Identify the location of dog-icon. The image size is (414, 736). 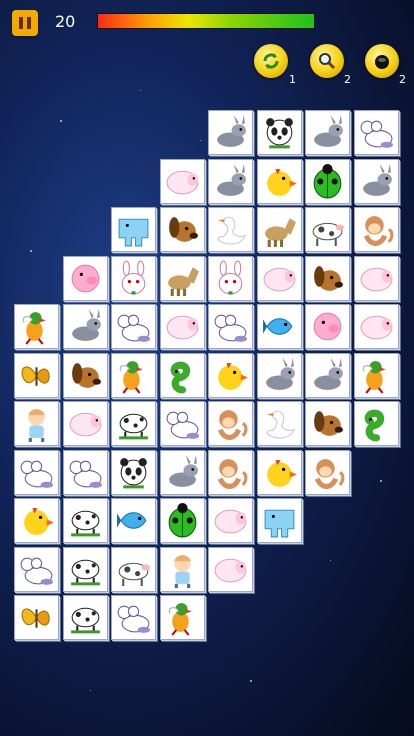
(328, 278).